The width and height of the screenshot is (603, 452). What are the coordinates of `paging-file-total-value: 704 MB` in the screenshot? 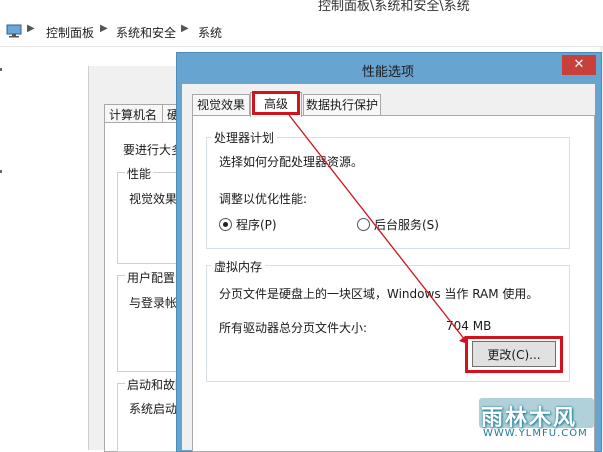 It's located at (469, 326).